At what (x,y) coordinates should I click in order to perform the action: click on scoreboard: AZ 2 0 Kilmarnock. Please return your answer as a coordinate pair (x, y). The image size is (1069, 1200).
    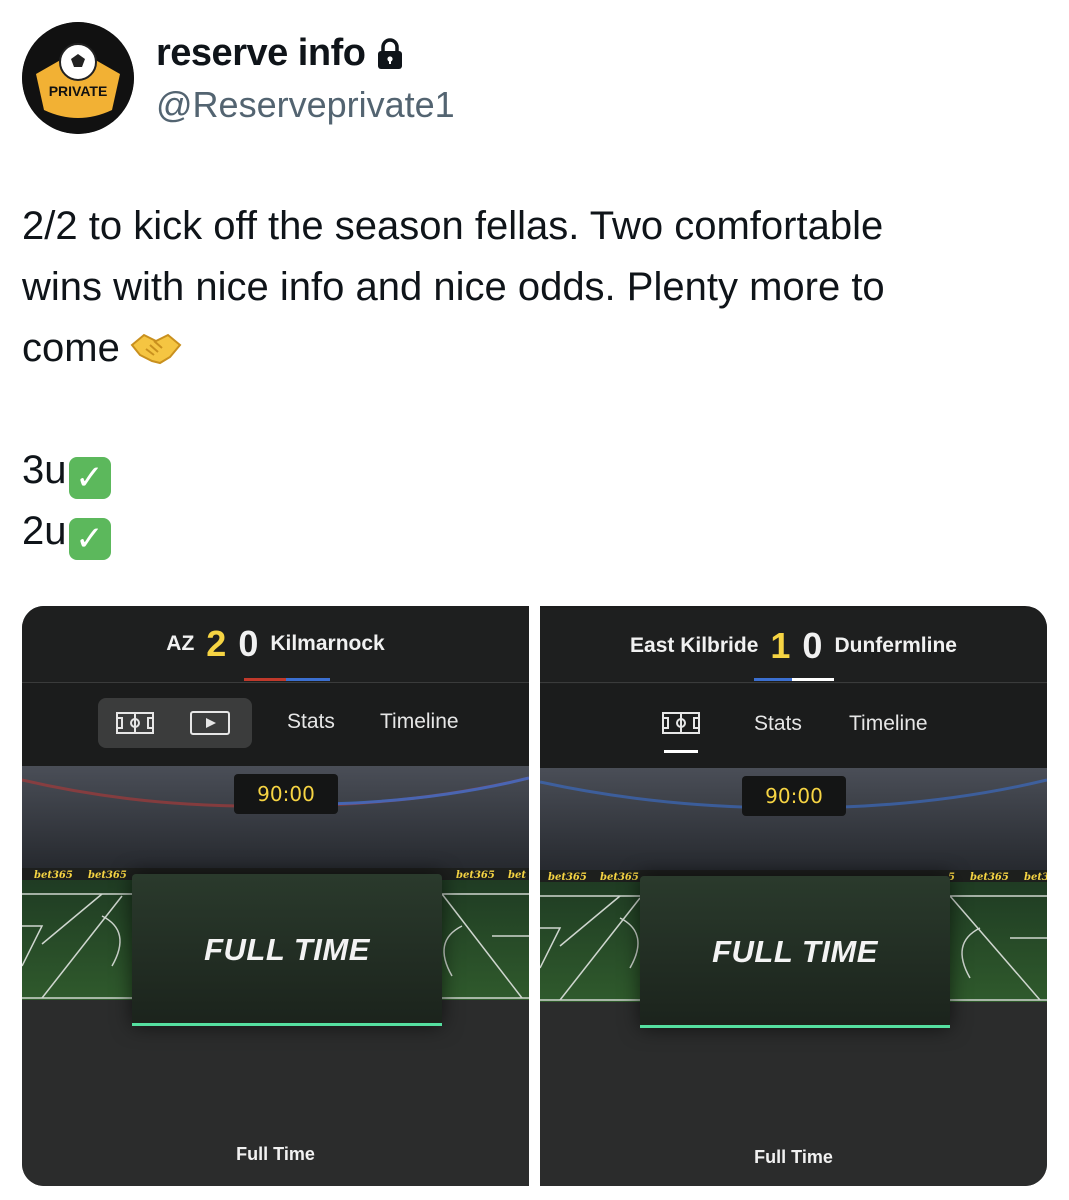
    Looking at the image, I should click on (275, 644).